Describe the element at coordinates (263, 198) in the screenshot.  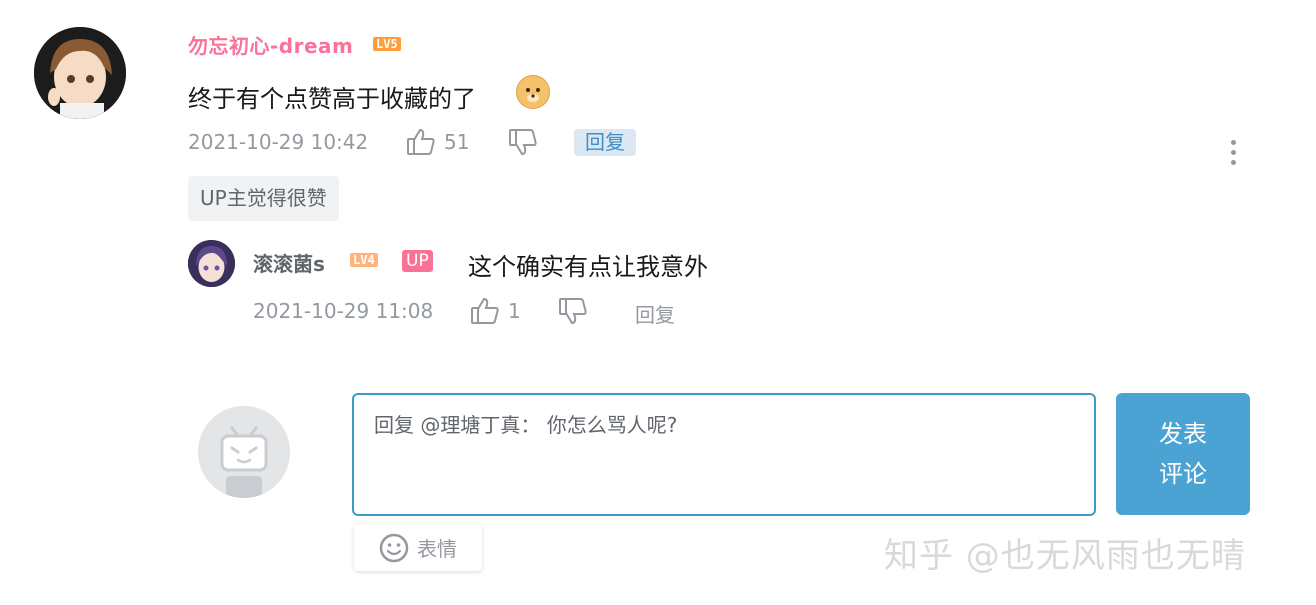
I see `up-liked-tag: UP主觉得很赞` at that location.